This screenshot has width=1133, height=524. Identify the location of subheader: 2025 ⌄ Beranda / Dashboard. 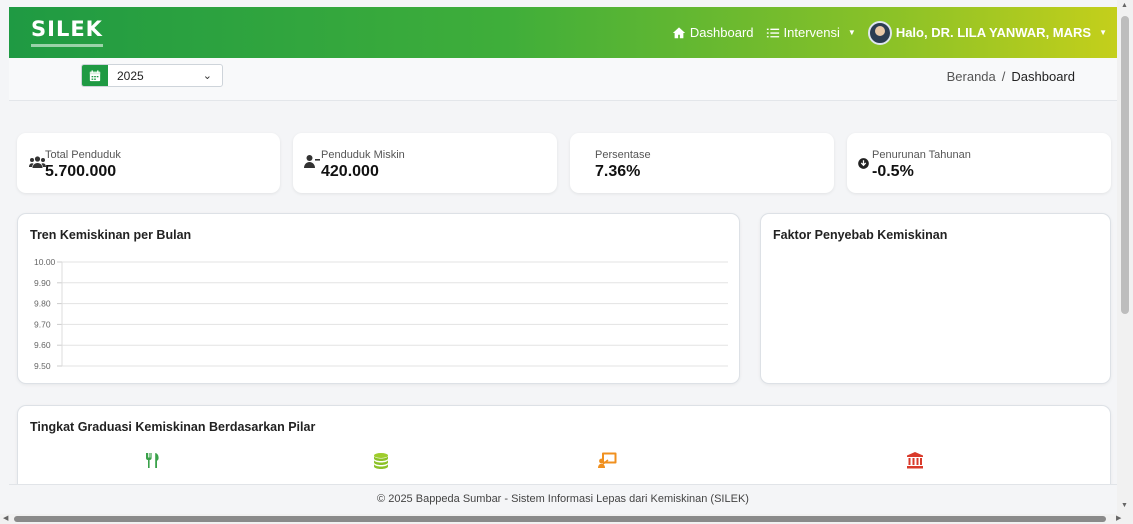
(563, 79).